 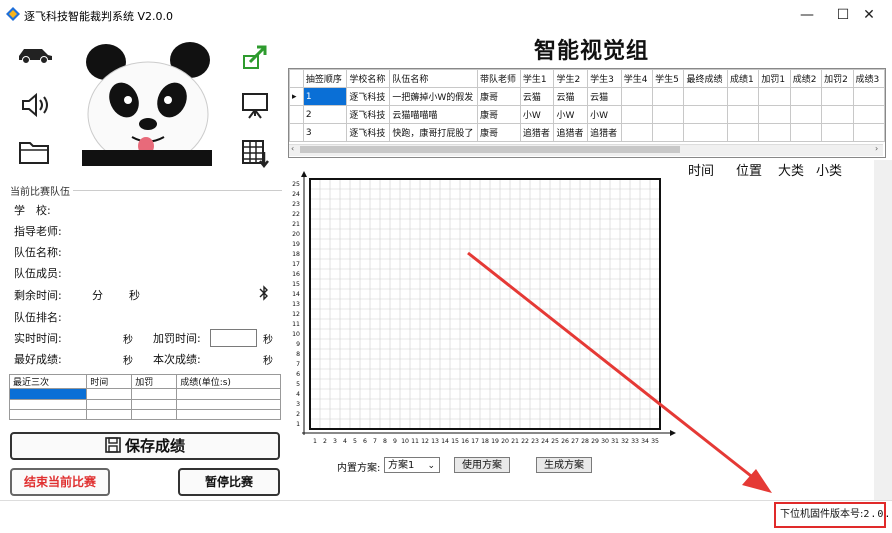 I want to click on plan-select: 方案1 ⌄, so click(x=412, y=465).